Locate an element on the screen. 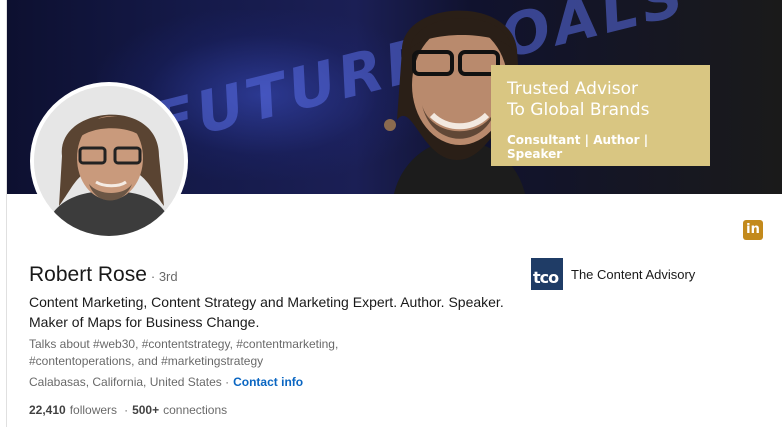 This screenshot has width=782, height=427. connections-label: connections is located at coordinates (195, 410).